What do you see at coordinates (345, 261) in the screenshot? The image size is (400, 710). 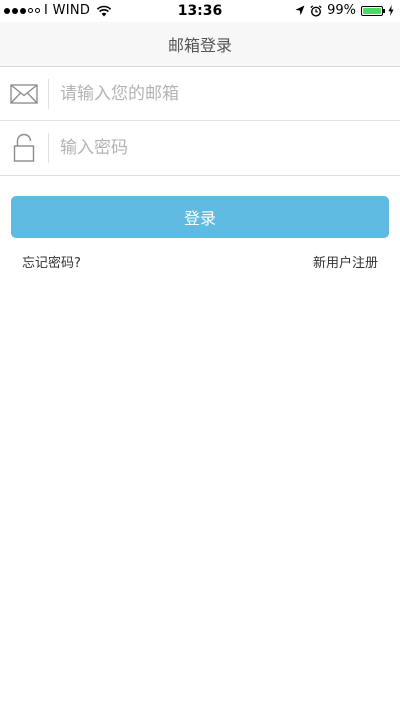 I see `register-link: 新用户注册` at bounding box center [345, 261].